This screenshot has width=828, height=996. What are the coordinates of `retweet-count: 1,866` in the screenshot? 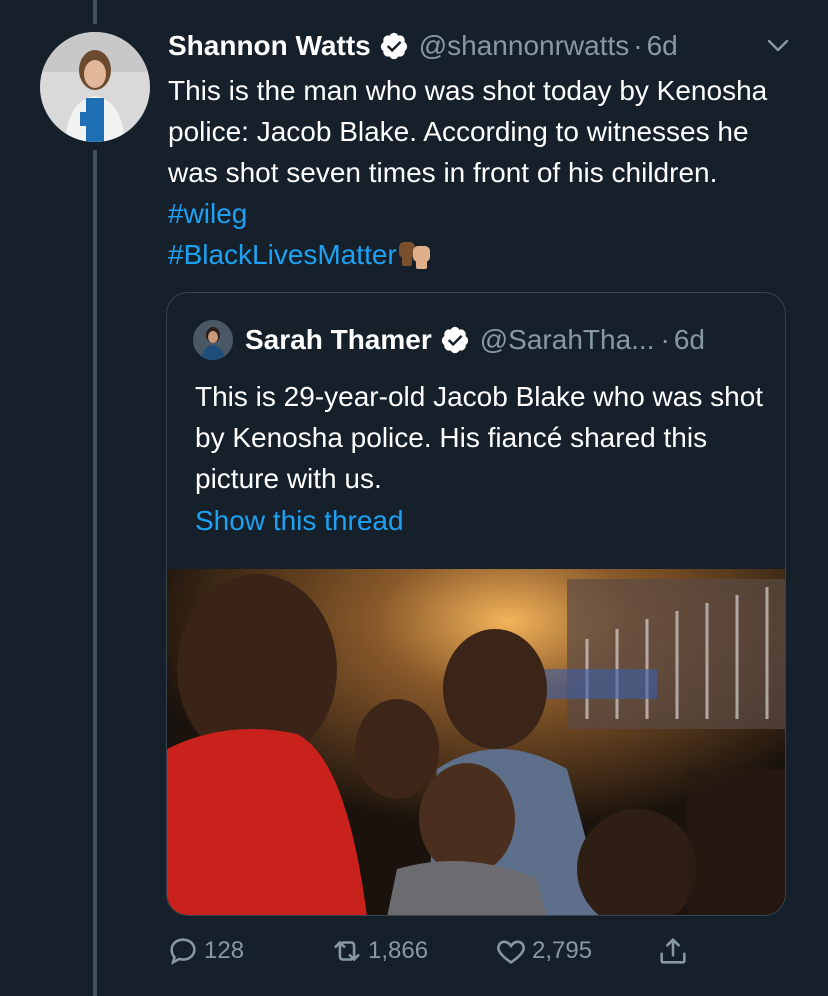 It's located at (398, 950).